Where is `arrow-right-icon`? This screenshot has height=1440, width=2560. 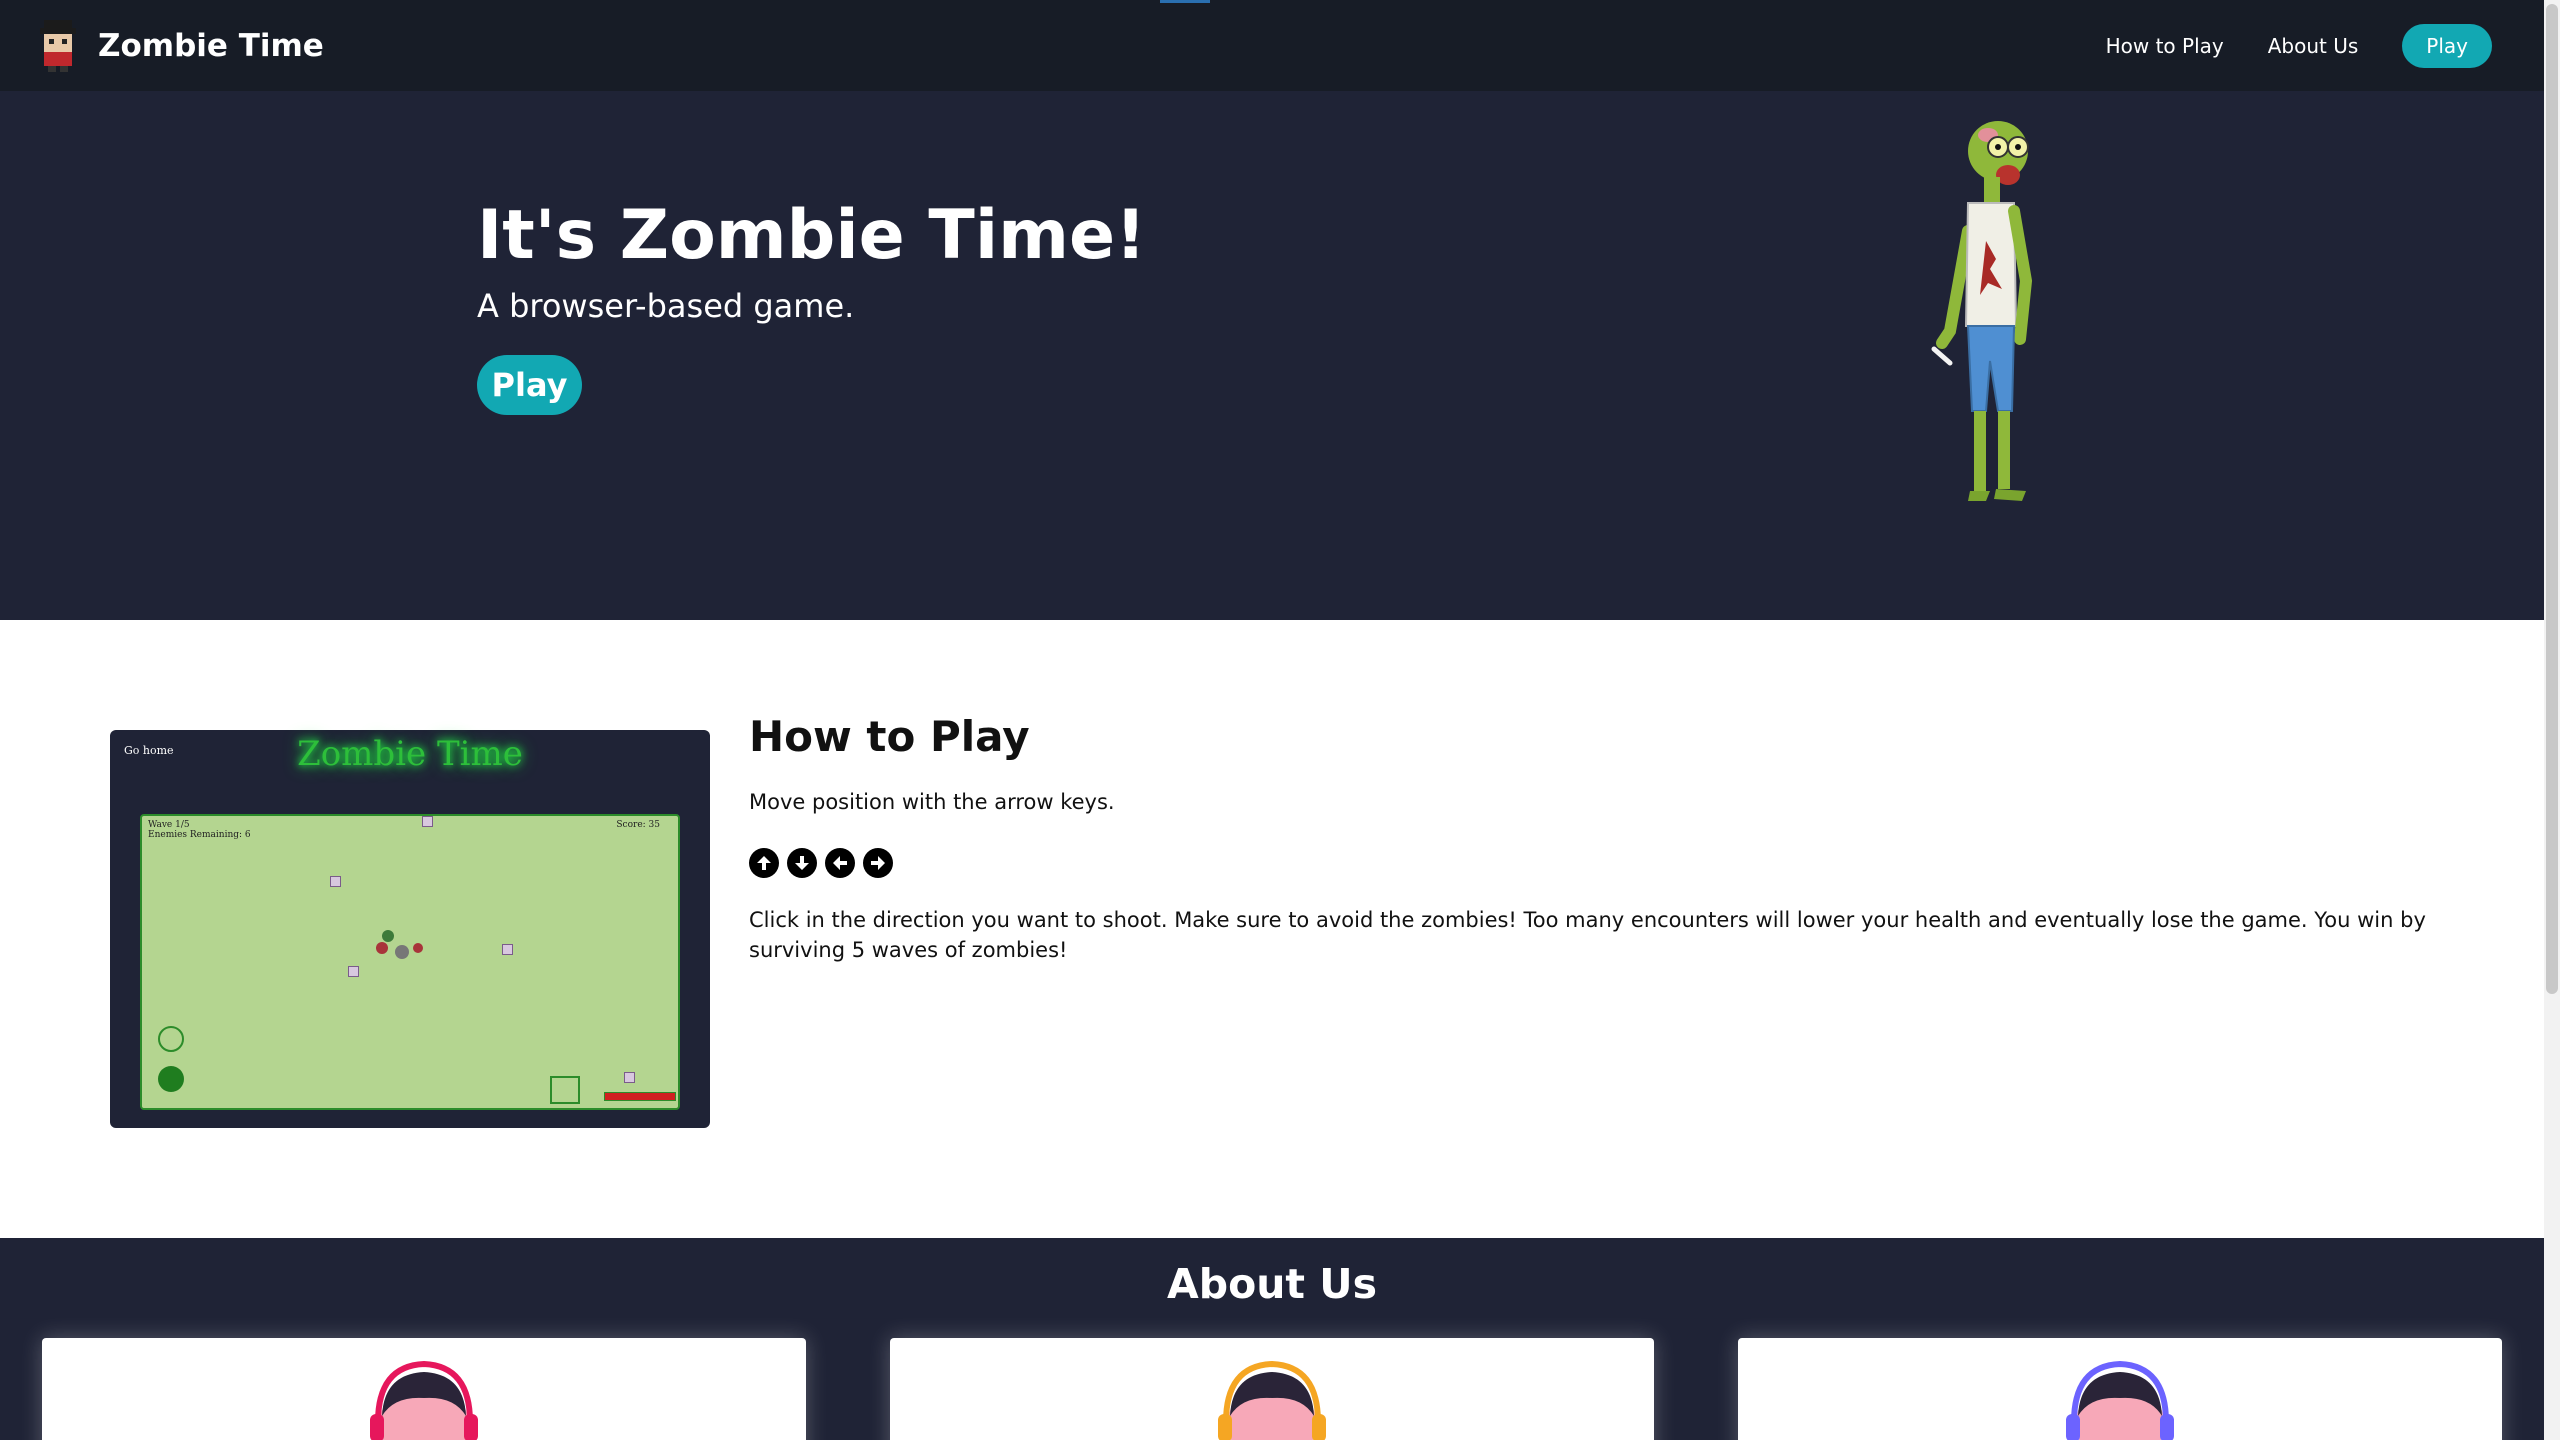 arrow-right-icon is located at coordinates (878, 863).